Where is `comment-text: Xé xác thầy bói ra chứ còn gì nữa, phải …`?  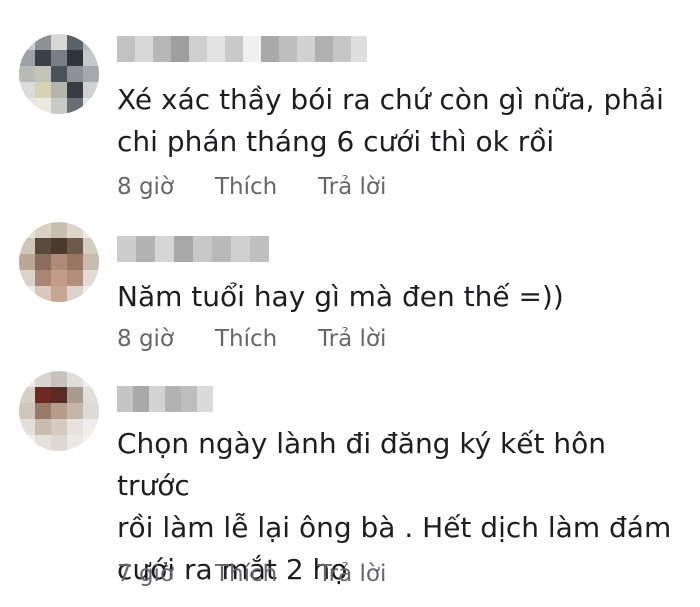 comment-text: Xé xác thầy bói ra chứ còn gì nữa, phải … is located at coordinates (390, 120).